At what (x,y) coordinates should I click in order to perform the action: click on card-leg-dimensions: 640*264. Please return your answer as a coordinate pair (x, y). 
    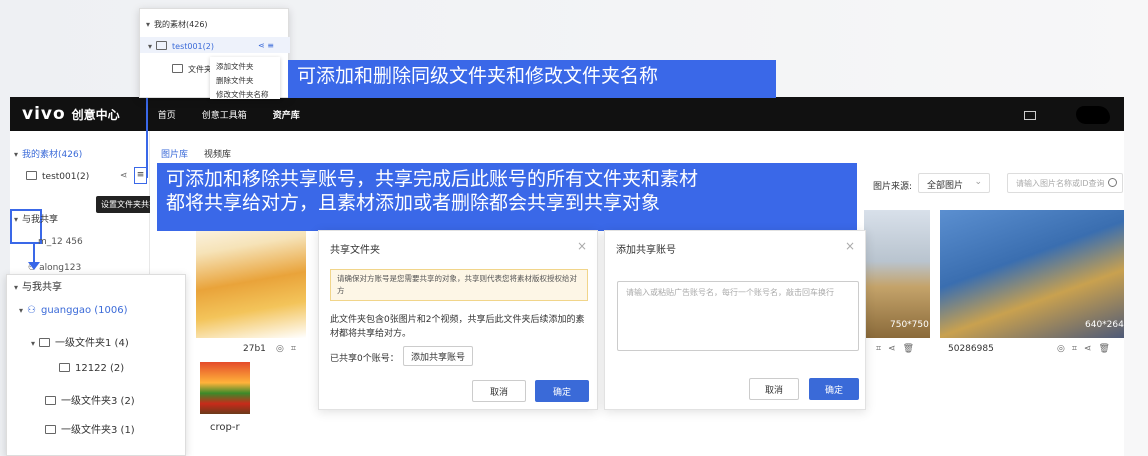
    Looking at the image, I should click on (1104, 325).